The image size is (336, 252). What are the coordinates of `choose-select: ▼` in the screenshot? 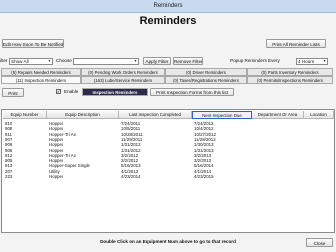 It's located at (106, 61).